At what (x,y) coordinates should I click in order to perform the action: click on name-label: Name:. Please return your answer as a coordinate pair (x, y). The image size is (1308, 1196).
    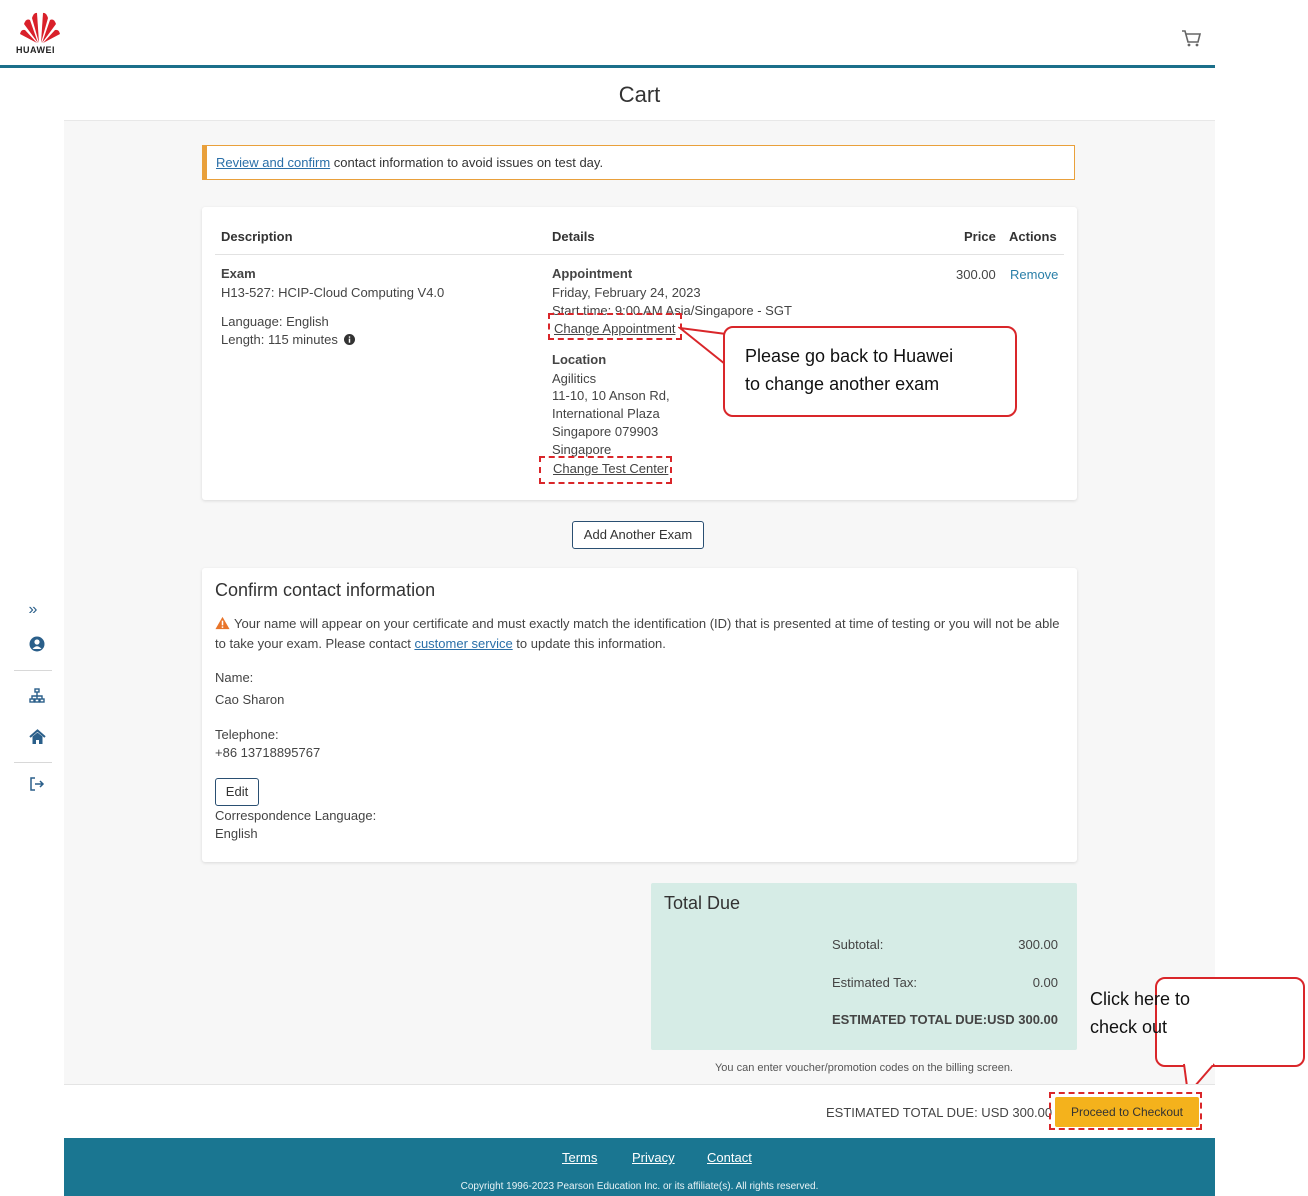
    Looking at the image, I should click on (234, 677).